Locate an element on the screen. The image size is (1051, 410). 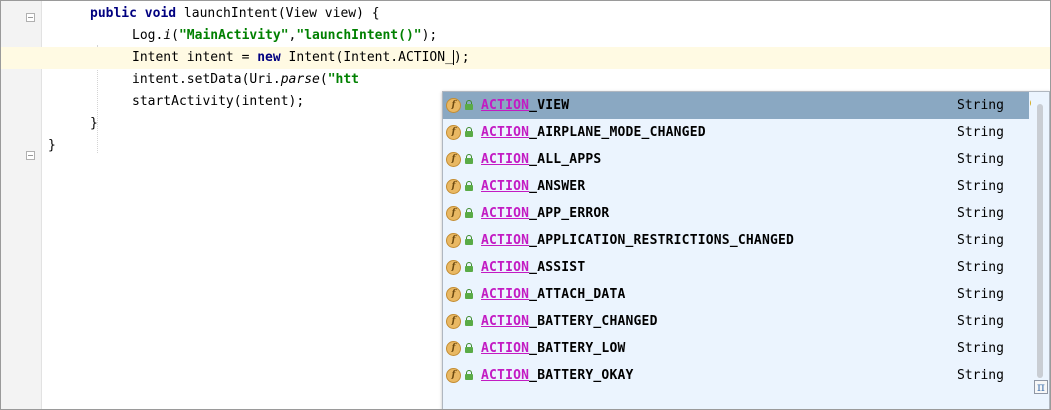
completion-item-name: ACTION_ANSWER is located at coordinates (533, 186).